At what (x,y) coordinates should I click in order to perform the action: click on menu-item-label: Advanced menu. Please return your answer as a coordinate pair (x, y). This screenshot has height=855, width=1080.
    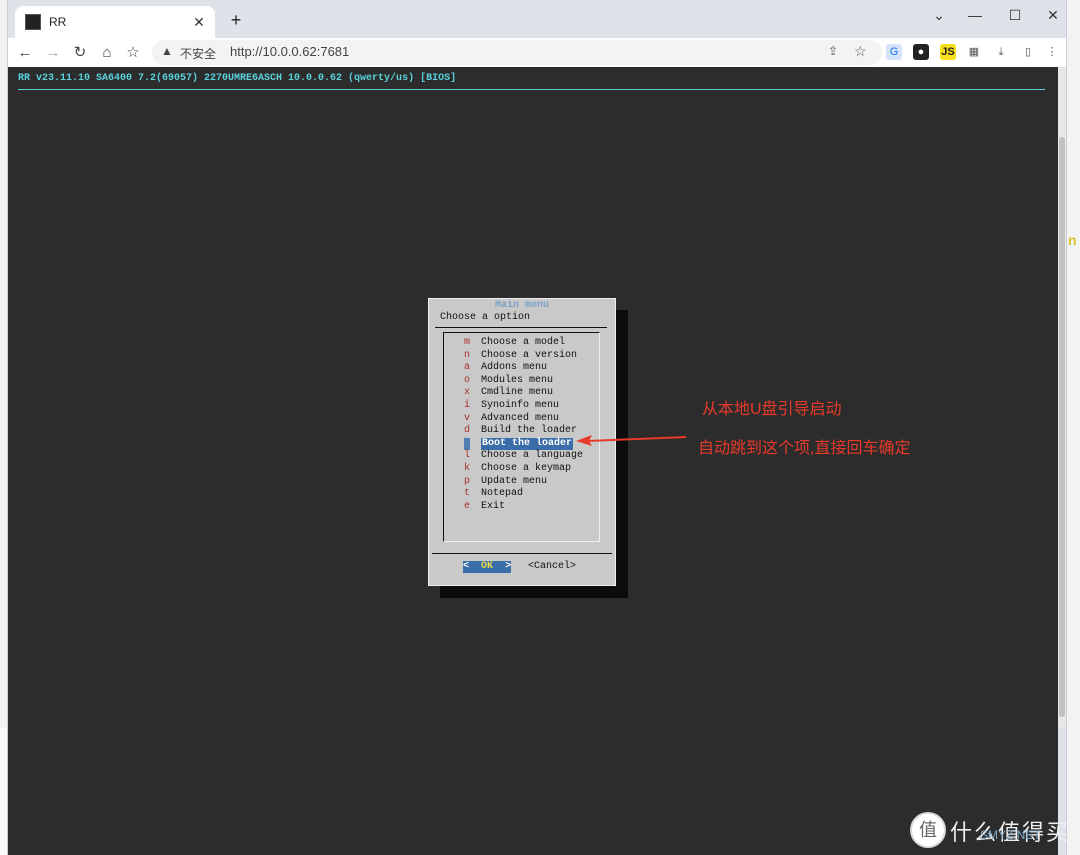
    Looking at the image, I should click on (520, 418).